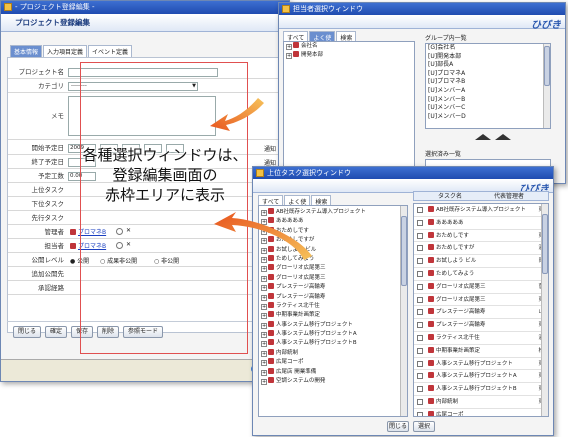  I want to click on table-row: グローリオ広尾第三菅, so click(481, 287).